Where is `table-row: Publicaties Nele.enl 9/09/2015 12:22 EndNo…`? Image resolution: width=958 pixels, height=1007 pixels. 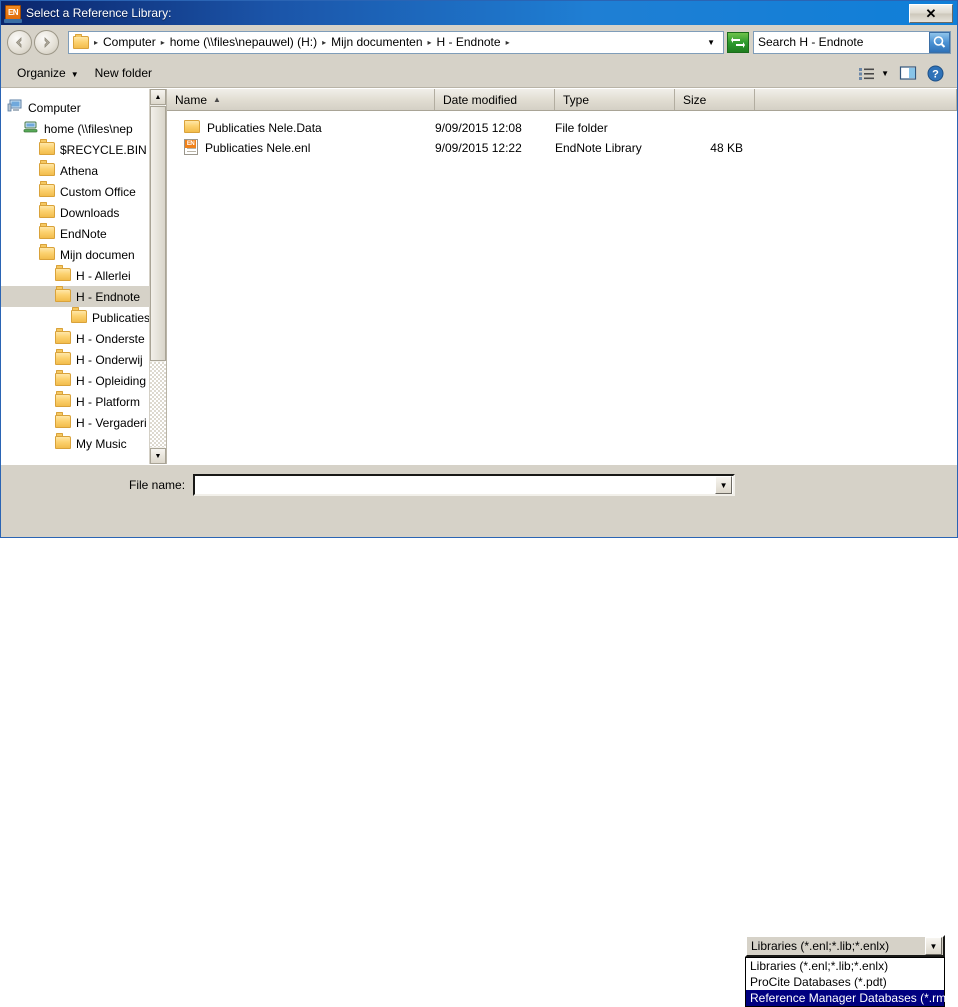 table-row: Publicaties Nele.enl 9/09/2015 12:22 EndNo… is located at coordinates (562, 148).